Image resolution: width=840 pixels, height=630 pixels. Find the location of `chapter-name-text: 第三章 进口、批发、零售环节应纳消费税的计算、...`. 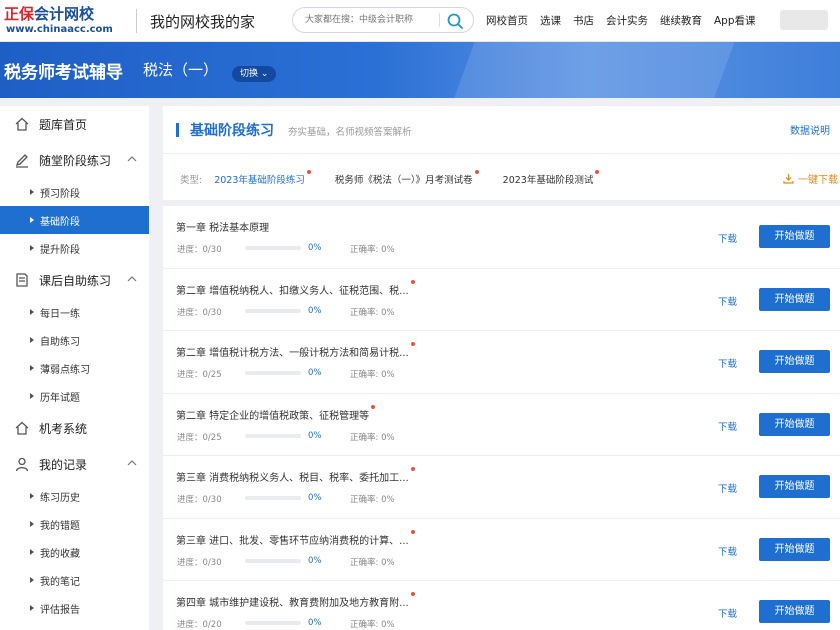

chapter-name-text: 第三章 进口、批发、零售环节应纳消费税的计算、... is located at coordinates (292, 541).